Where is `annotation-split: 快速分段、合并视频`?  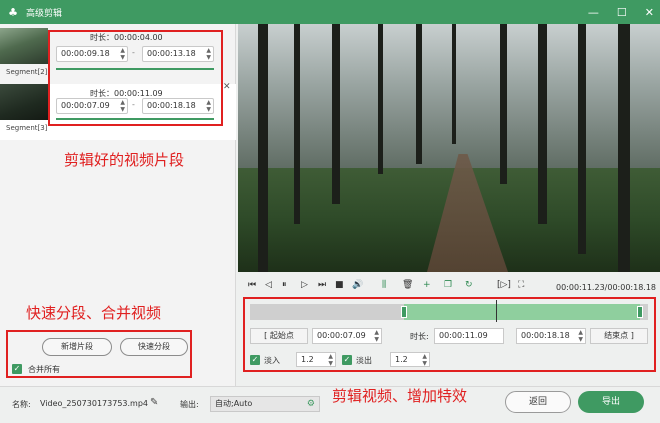
annotation-split: 快速分段、合并视频 is located at coordinates (94, 313).